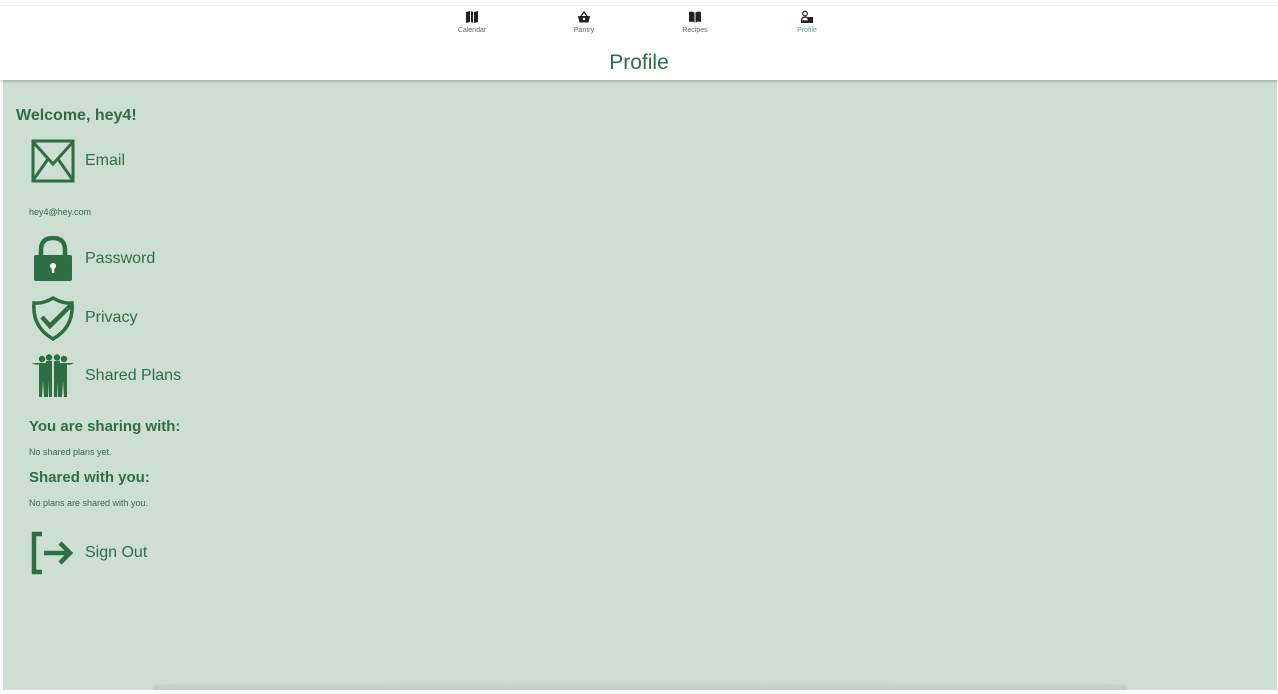 This screenshot has width=1278, height=694. I want to click on password-row: Password, so click(92, 259).